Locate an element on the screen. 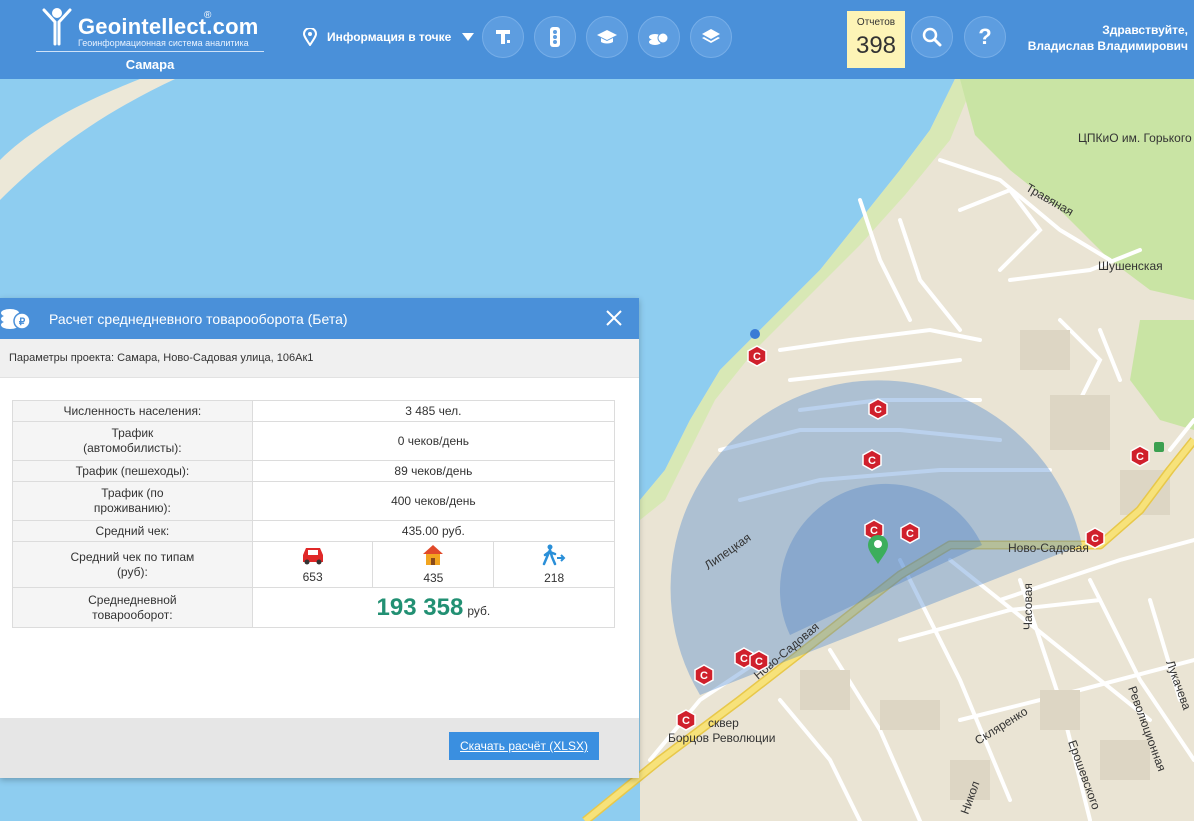 The width and height of the screenshot is (1194, 821). coins-icon is located at coordinates (659, 38).